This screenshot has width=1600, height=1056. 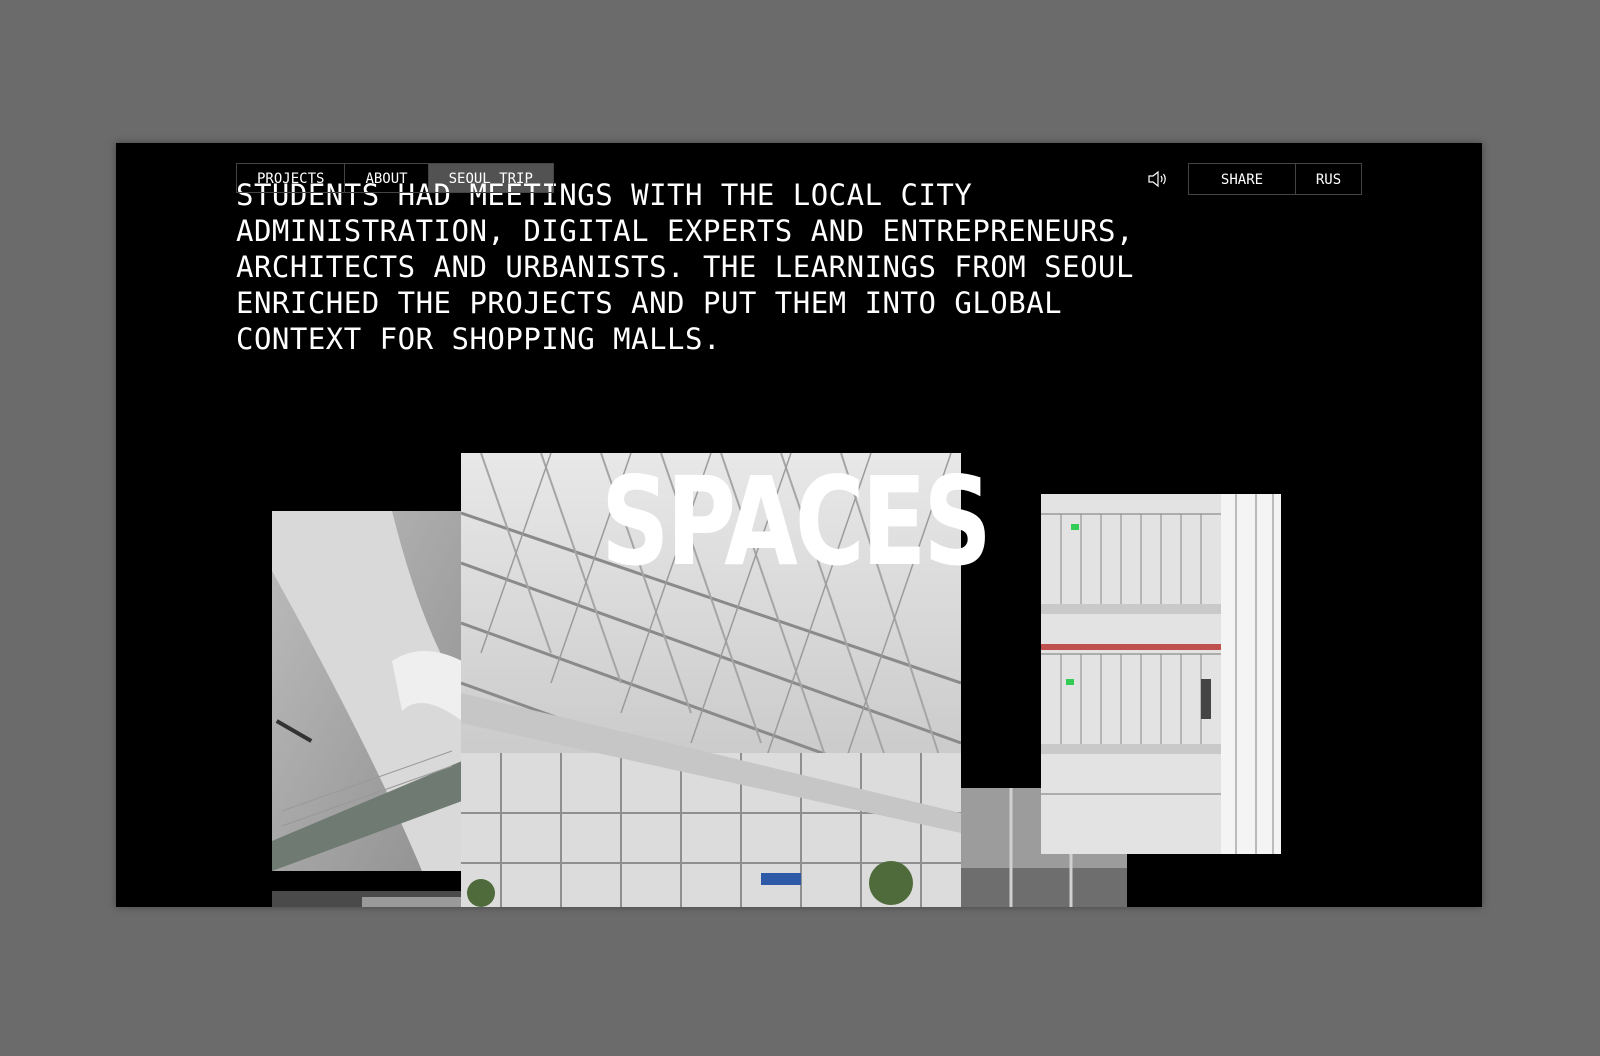 I want to click on language-button: RUS, so click(x=1329, y=179).